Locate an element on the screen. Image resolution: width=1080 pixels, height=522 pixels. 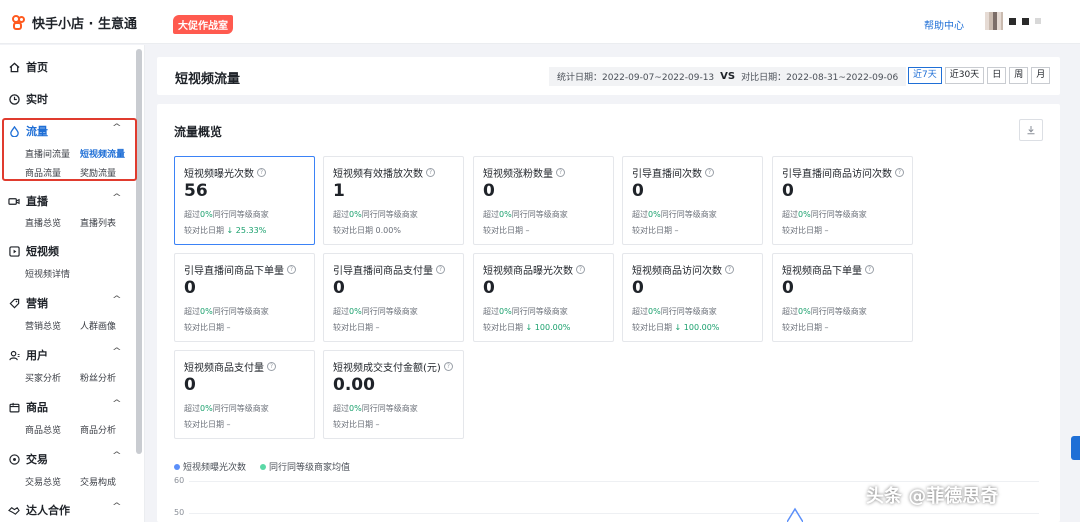
range-button-month: 月 is located at coordinates (1041, 75).